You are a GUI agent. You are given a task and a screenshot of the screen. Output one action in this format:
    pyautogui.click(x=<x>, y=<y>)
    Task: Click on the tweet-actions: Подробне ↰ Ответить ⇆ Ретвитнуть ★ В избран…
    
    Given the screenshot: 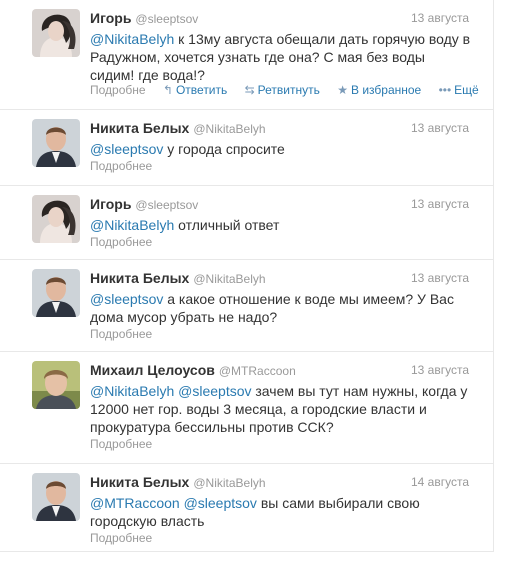 What is the action you would take?
    pyautogui.click(x=284, y=90)
    